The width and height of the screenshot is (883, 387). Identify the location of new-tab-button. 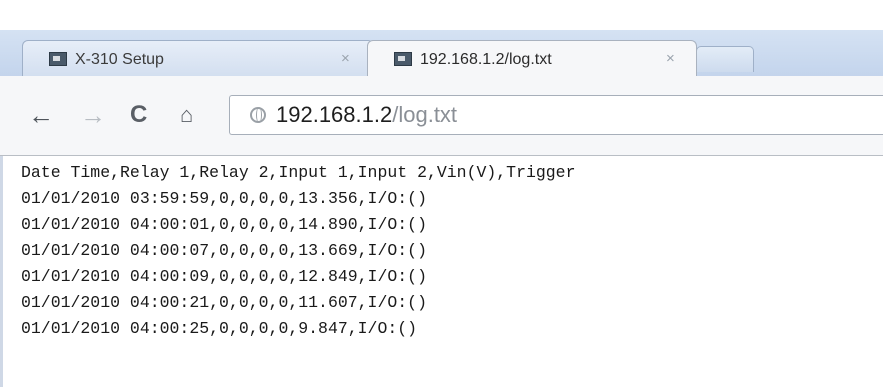
(725, 59).